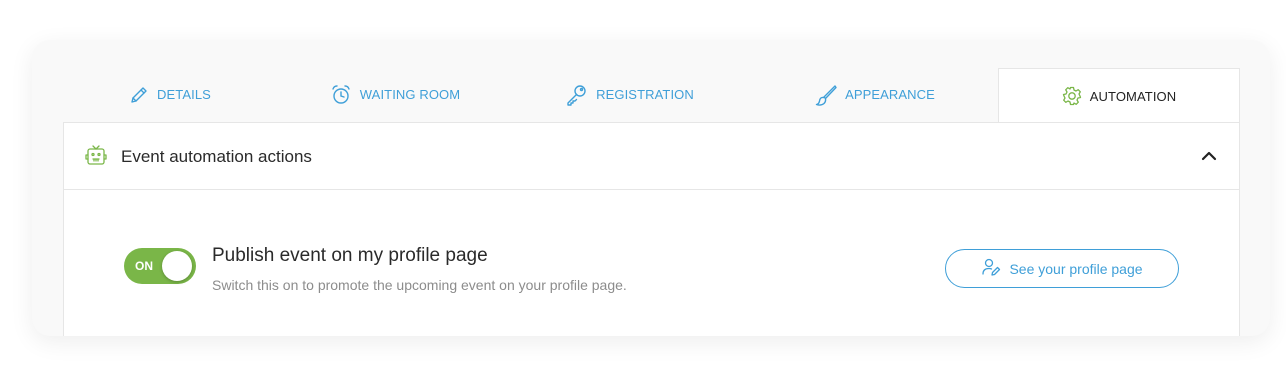  Describe the element at coordinates (826, 95) in the screenshot. I see `paintbrush-icon` at that location.